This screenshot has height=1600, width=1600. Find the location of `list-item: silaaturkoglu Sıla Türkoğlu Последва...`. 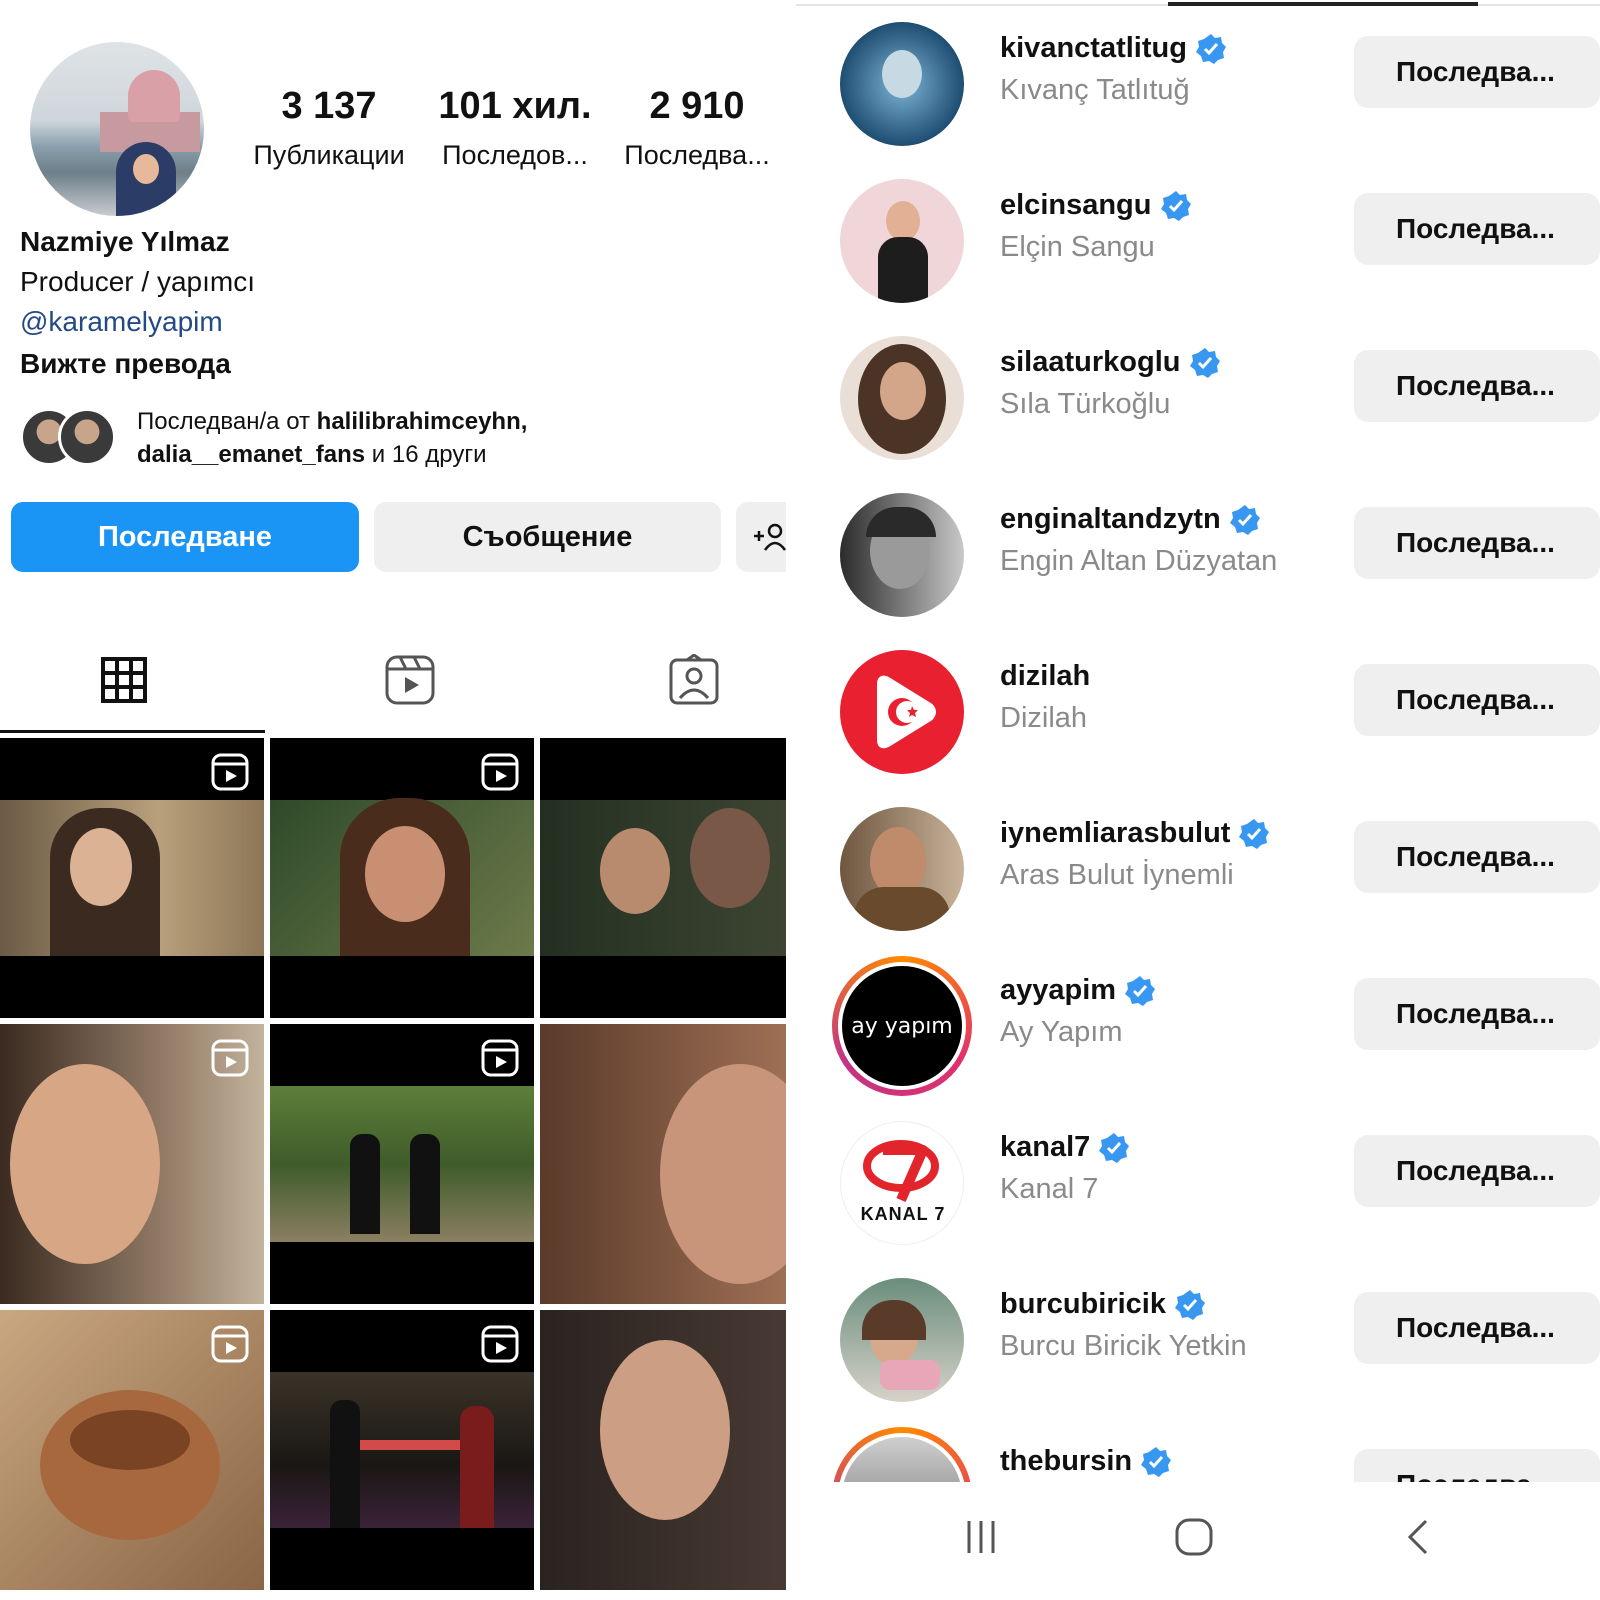

list-item: silaaturkoglu Sıla Türkoğlu Последва... is located at coordinates (1193, 402).